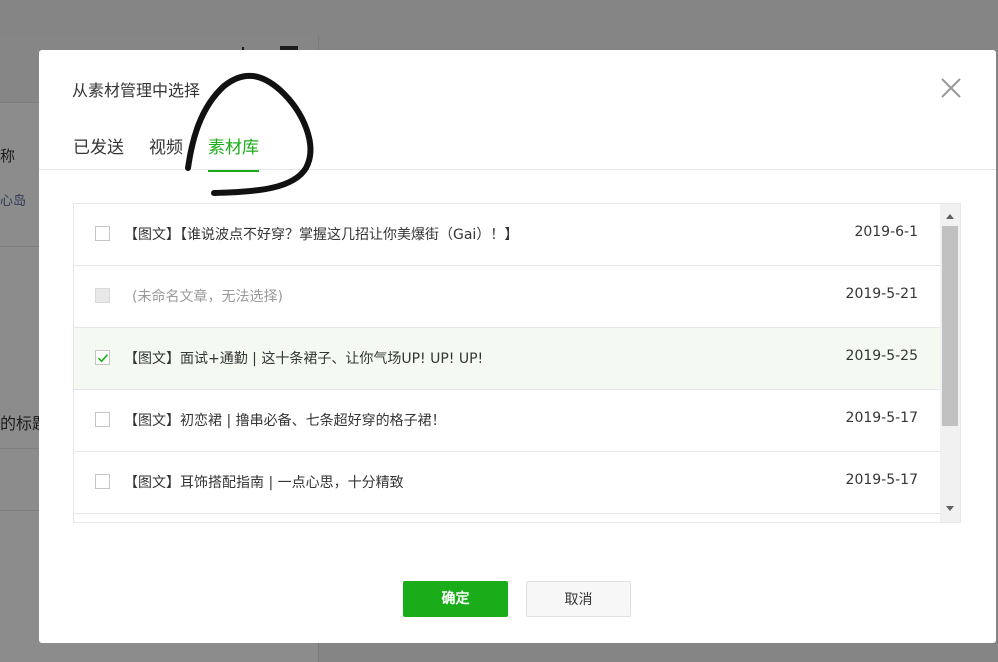  I want to click on tab-material-library: 素材库, so click(233, 152).